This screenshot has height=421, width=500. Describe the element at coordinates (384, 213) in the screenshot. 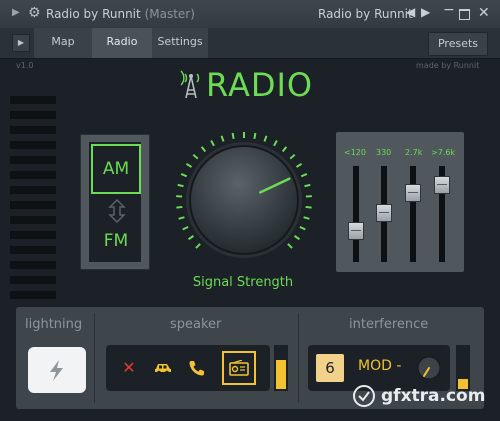

I see `eq-slider-lowmid` at that location.